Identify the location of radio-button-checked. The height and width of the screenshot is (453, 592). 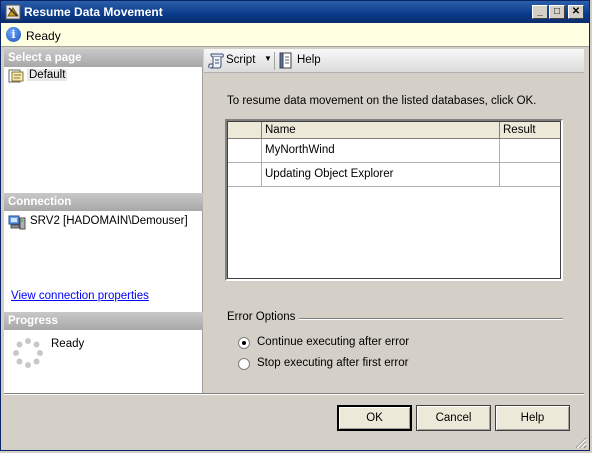
(244, 343).